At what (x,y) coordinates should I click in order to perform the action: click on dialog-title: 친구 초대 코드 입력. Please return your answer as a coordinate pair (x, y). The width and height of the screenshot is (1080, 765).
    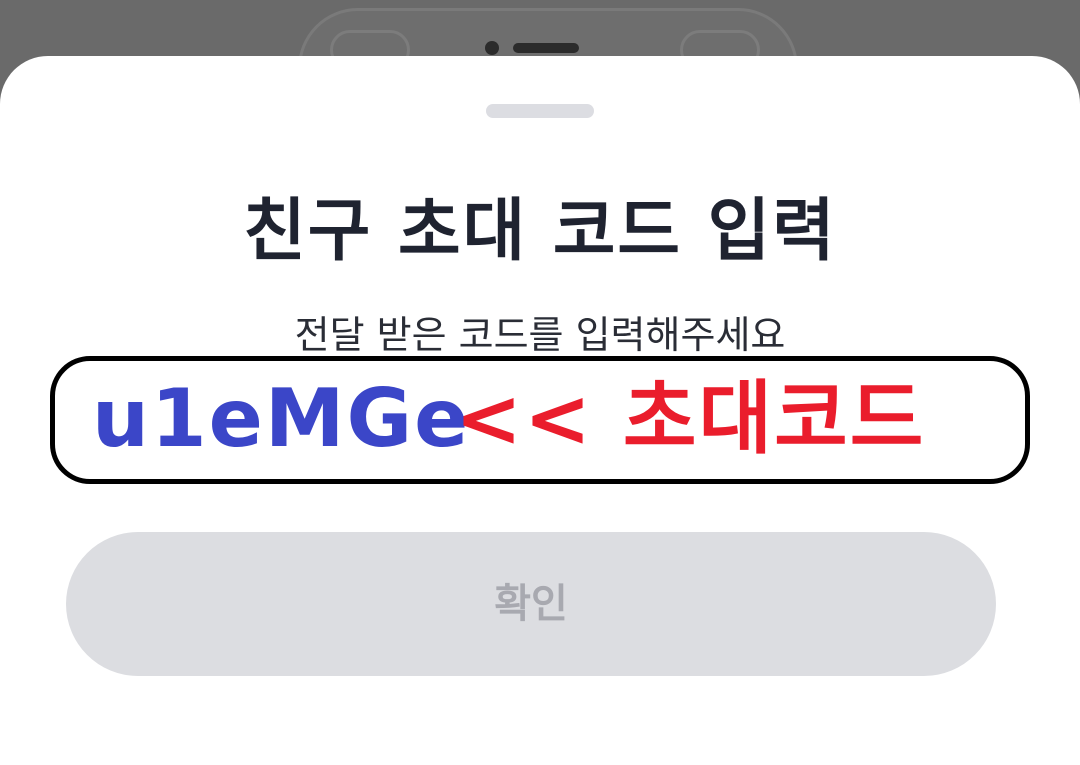
    Looking at the image, I should click on (540, 231).